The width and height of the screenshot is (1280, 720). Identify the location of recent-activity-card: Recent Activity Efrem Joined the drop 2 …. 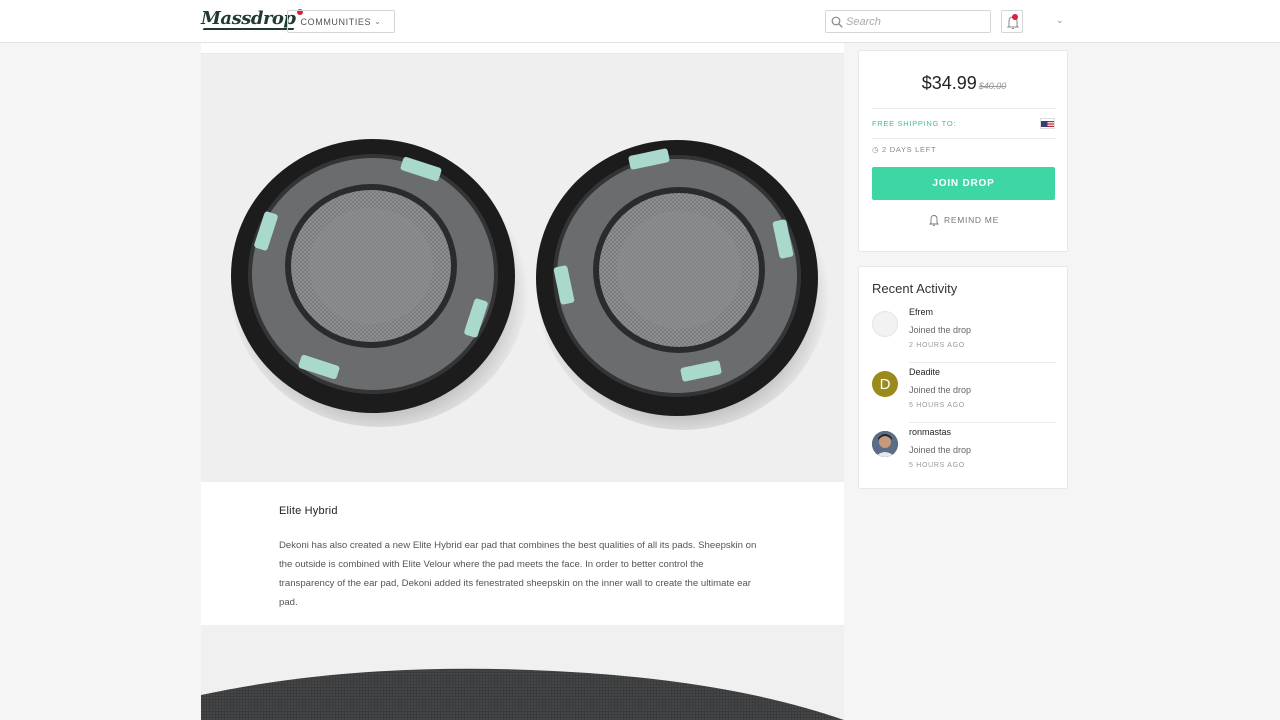
(963, 377).